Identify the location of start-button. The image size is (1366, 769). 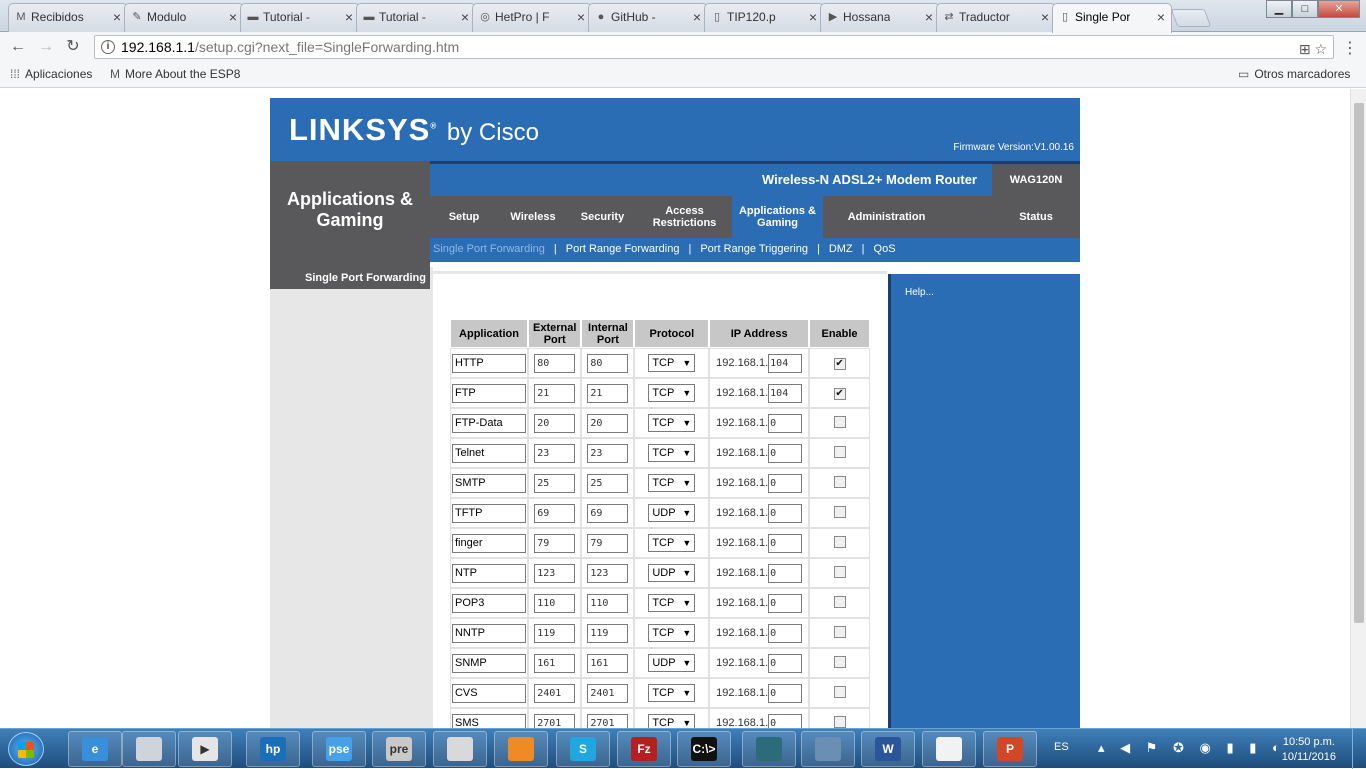
(26, 749).